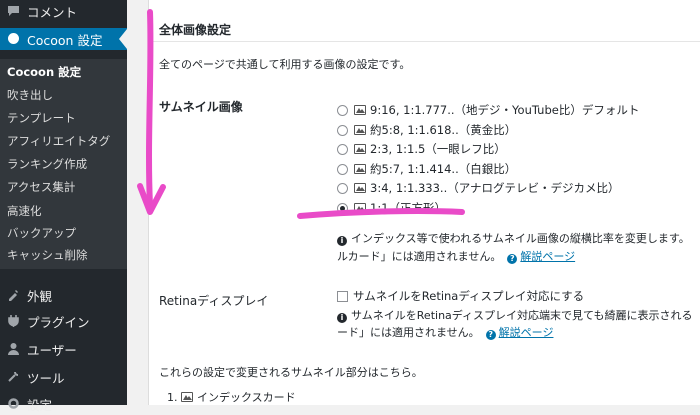 Image resolution: width=700 pixels, height=415 pixels. Describe the element at coordinates (342, 208) in the screenshot. I see `radio-button-checked` at that location.